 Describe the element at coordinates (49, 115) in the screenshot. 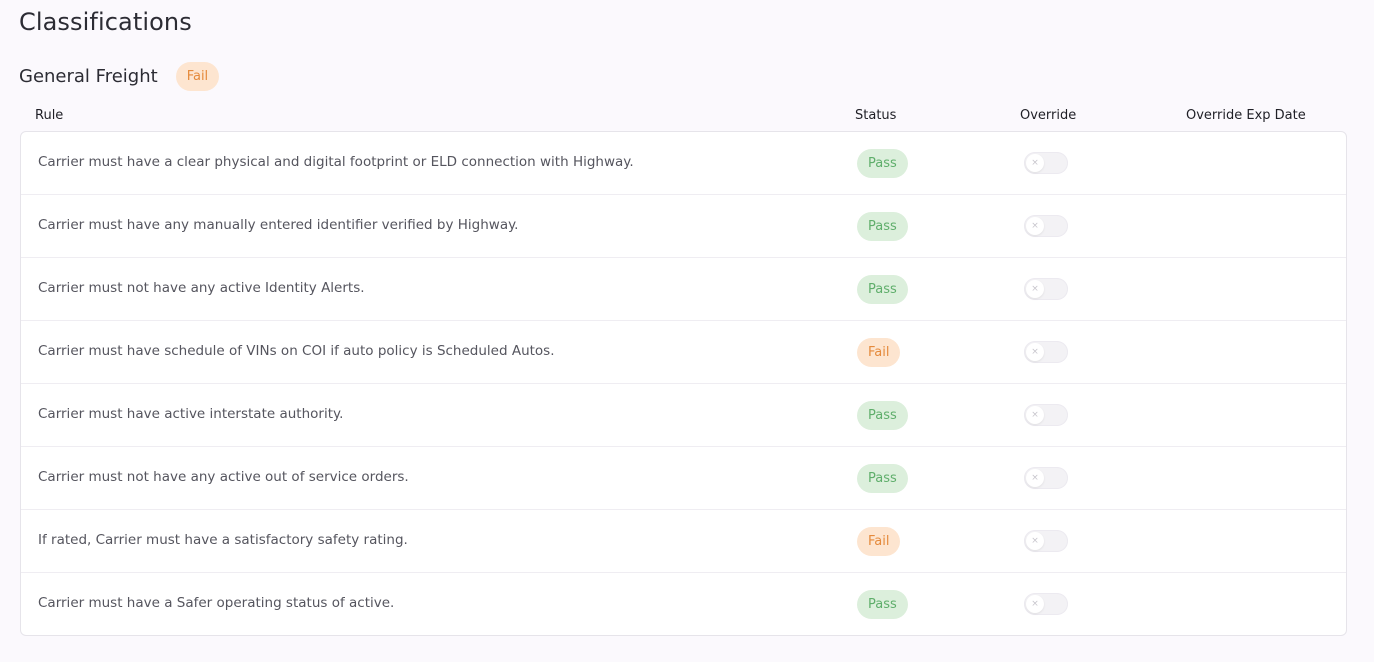

I see `column-header-rule: Rule` at that location.